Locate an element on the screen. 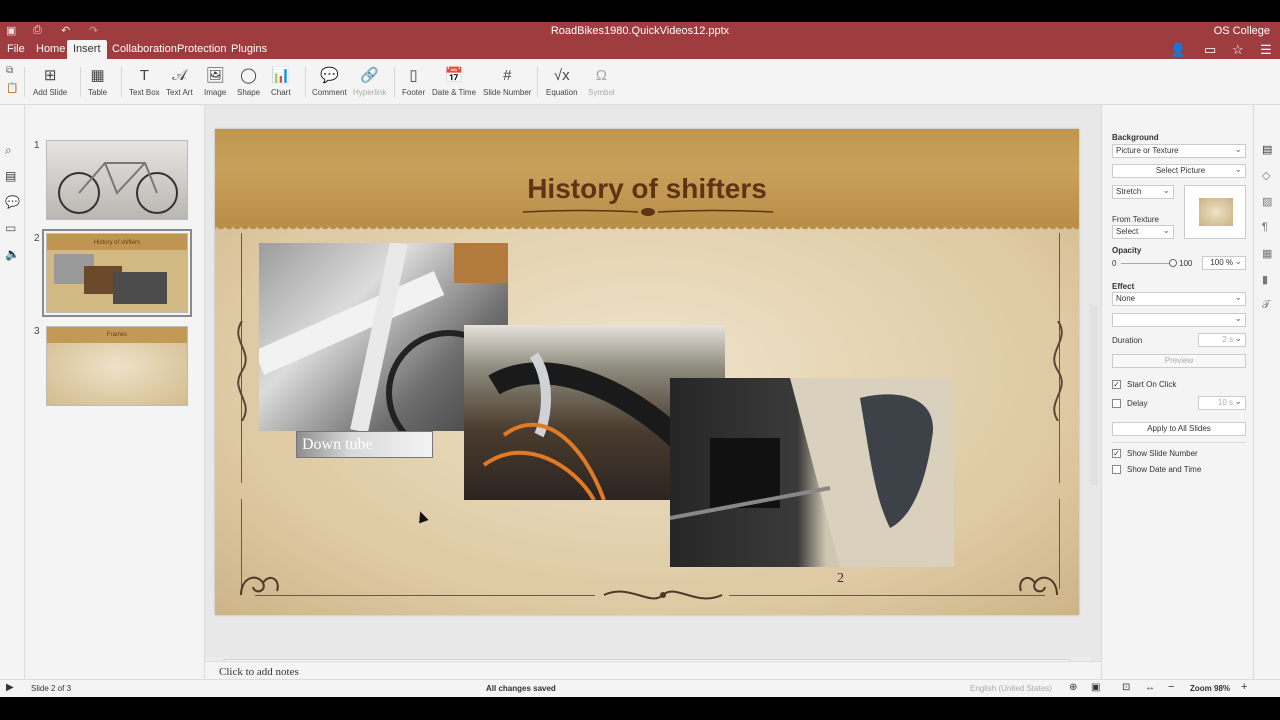  date-time-icon: 📅 is located at coordinates (454, 75).